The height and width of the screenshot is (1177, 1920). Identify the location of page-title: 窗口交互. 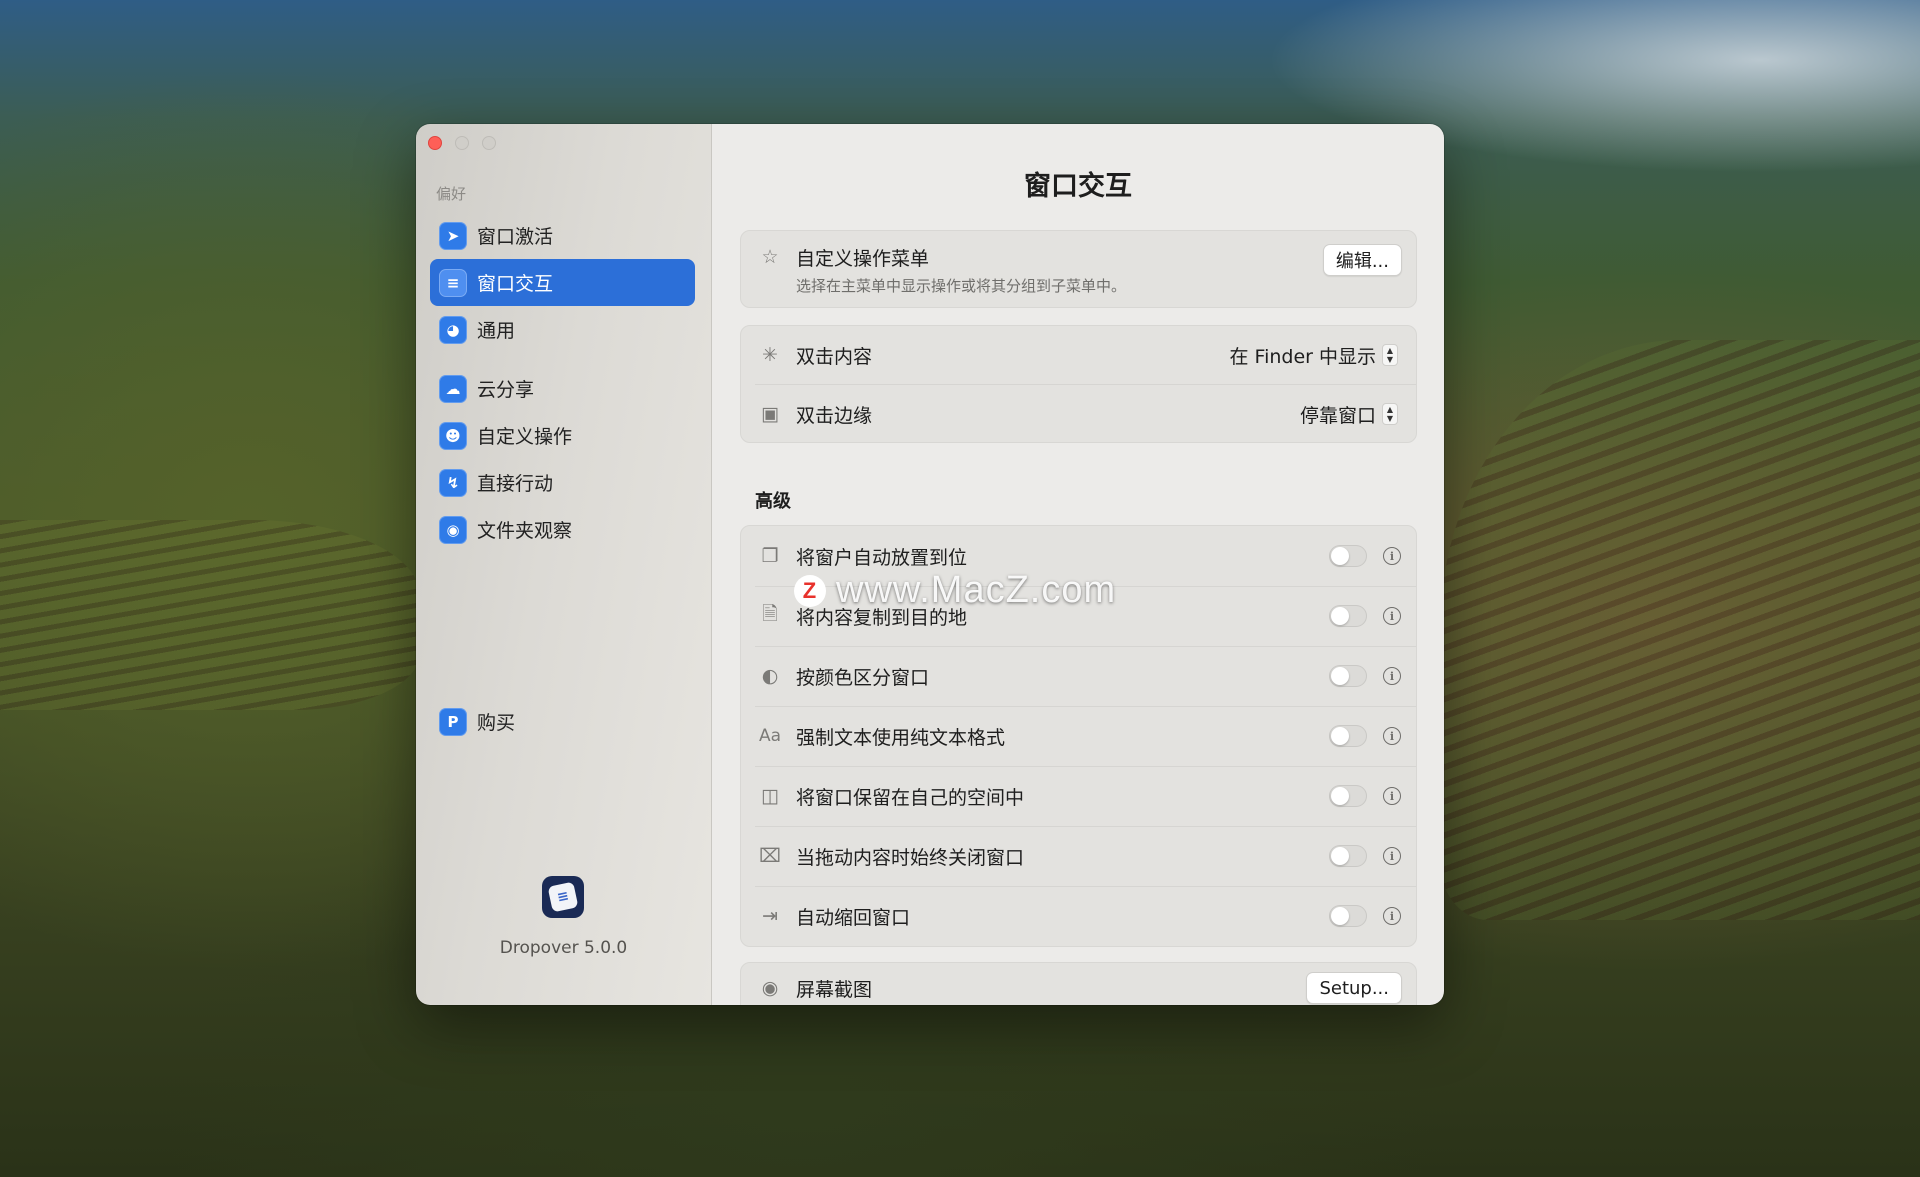
(1078, 186).